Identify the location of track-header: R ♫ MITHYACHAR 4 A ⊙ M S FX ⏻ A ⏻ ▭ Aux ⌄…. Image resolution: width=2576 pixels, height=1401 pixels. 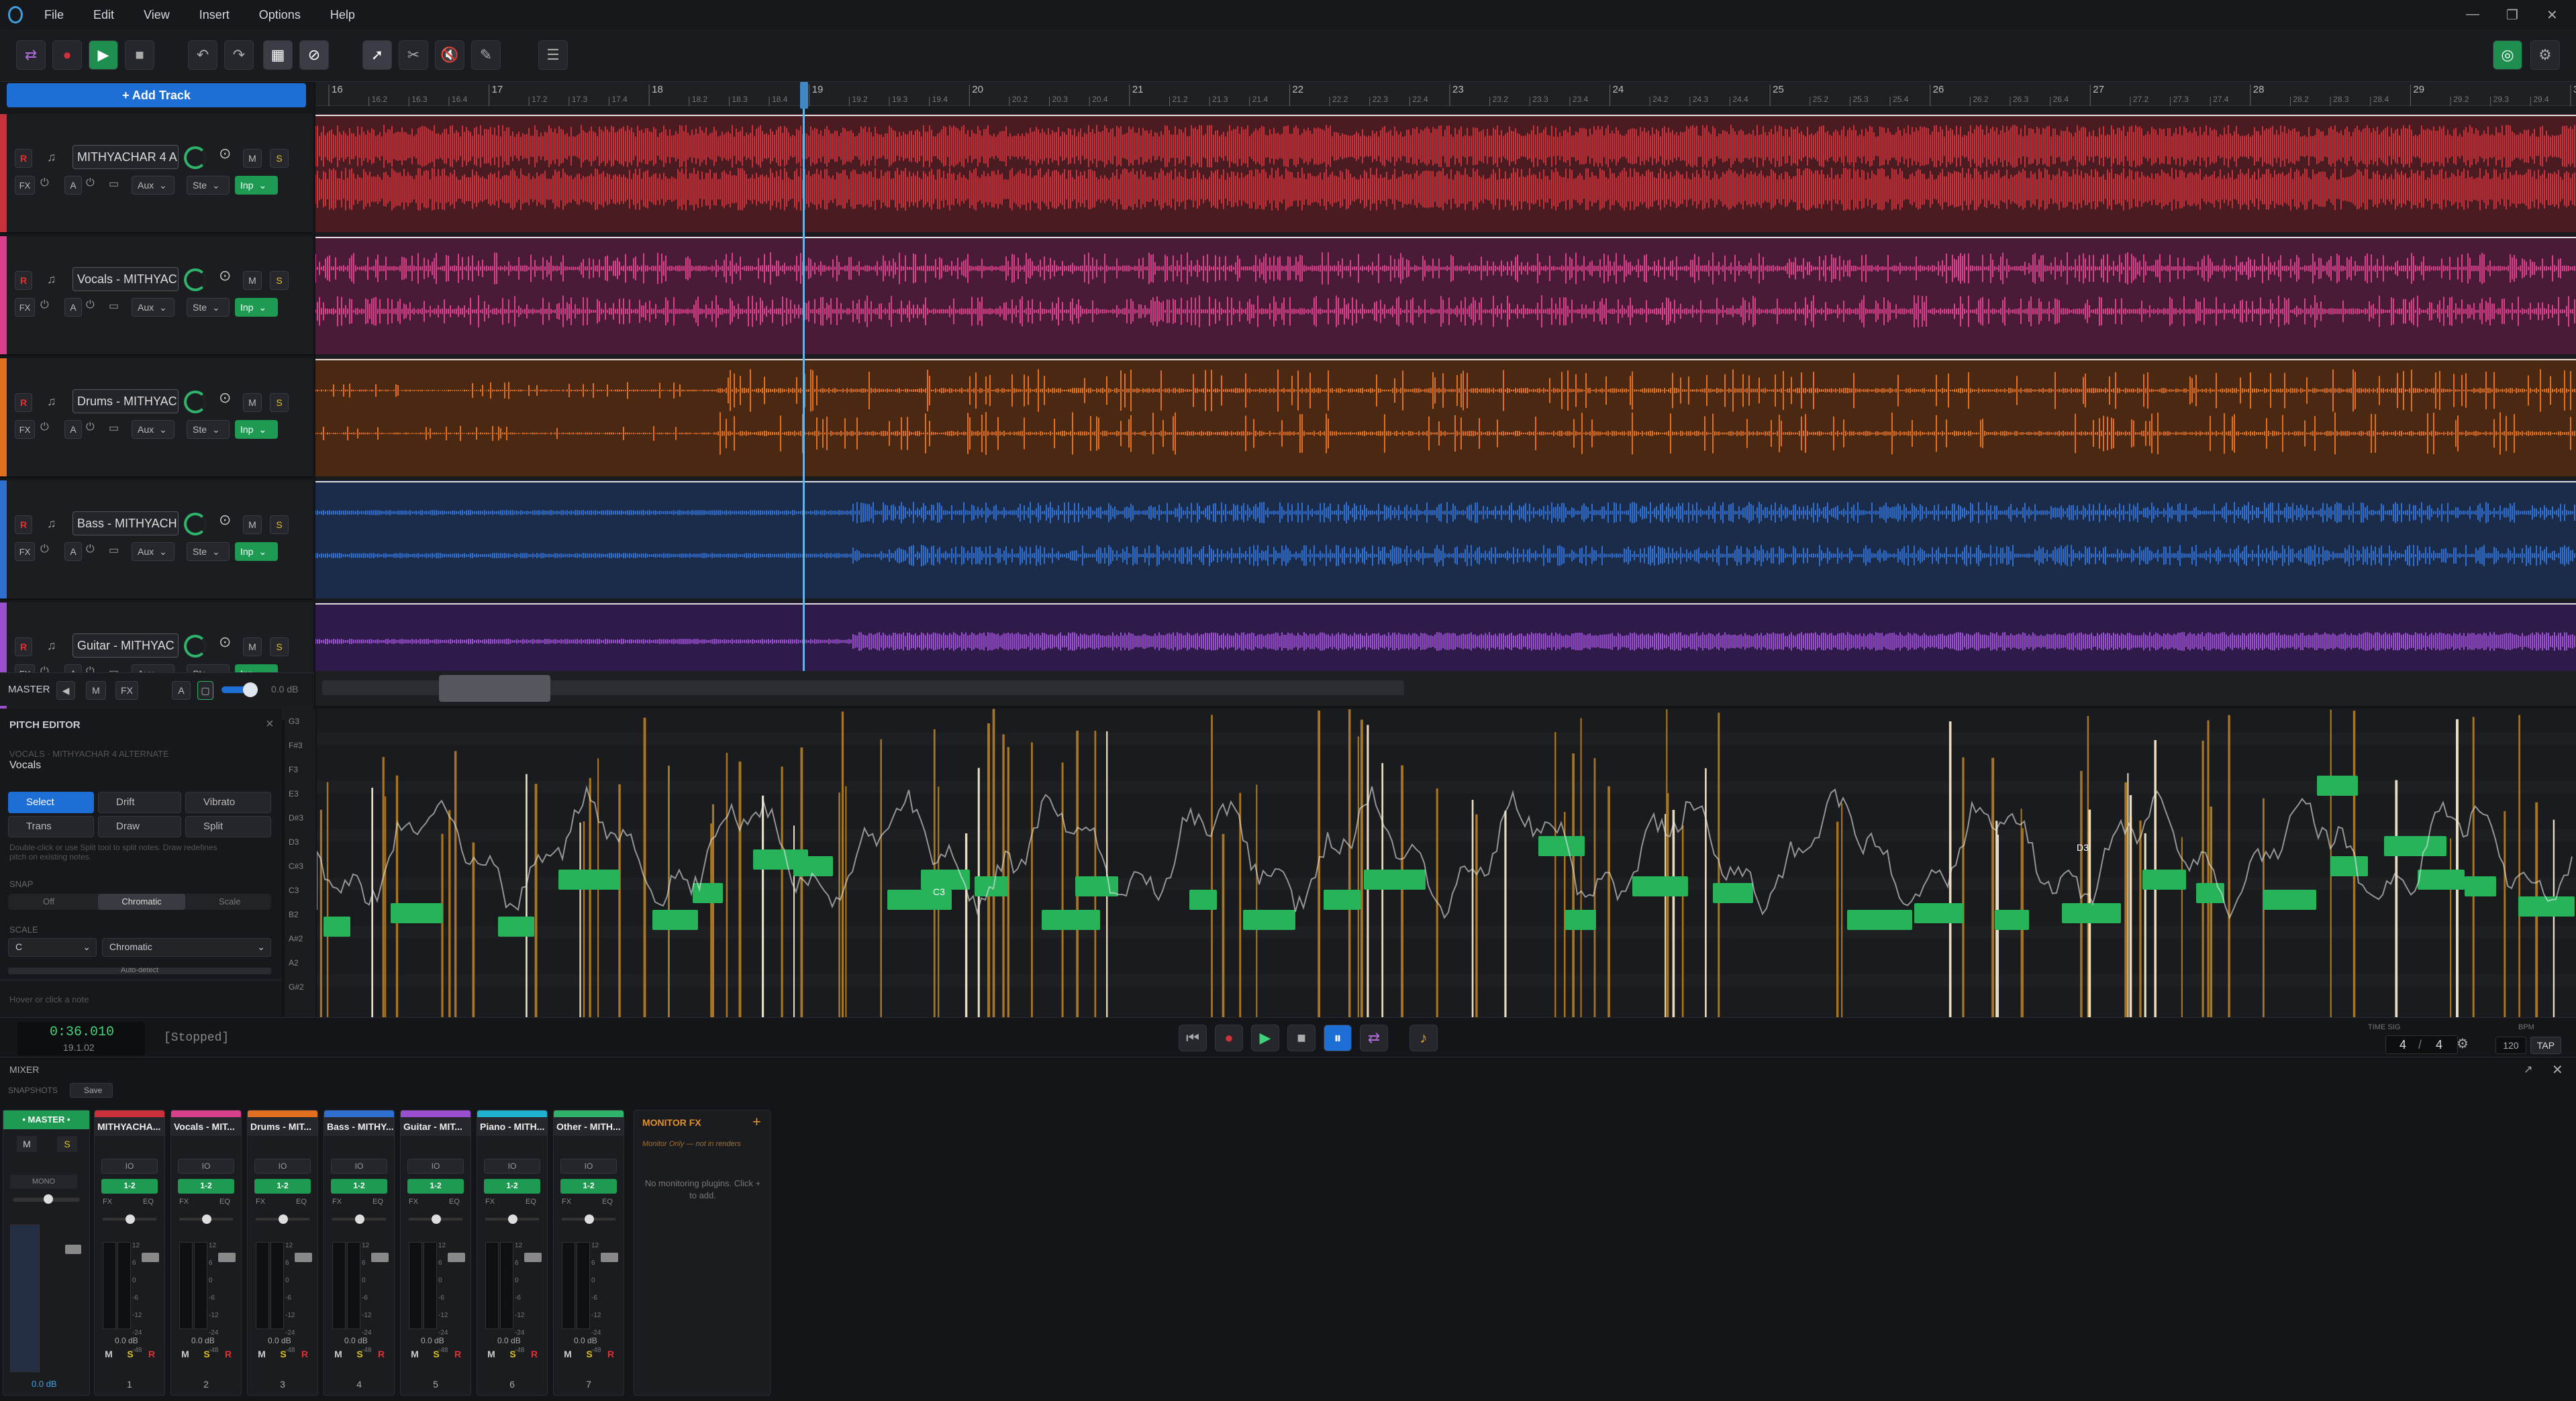
(156, 174).